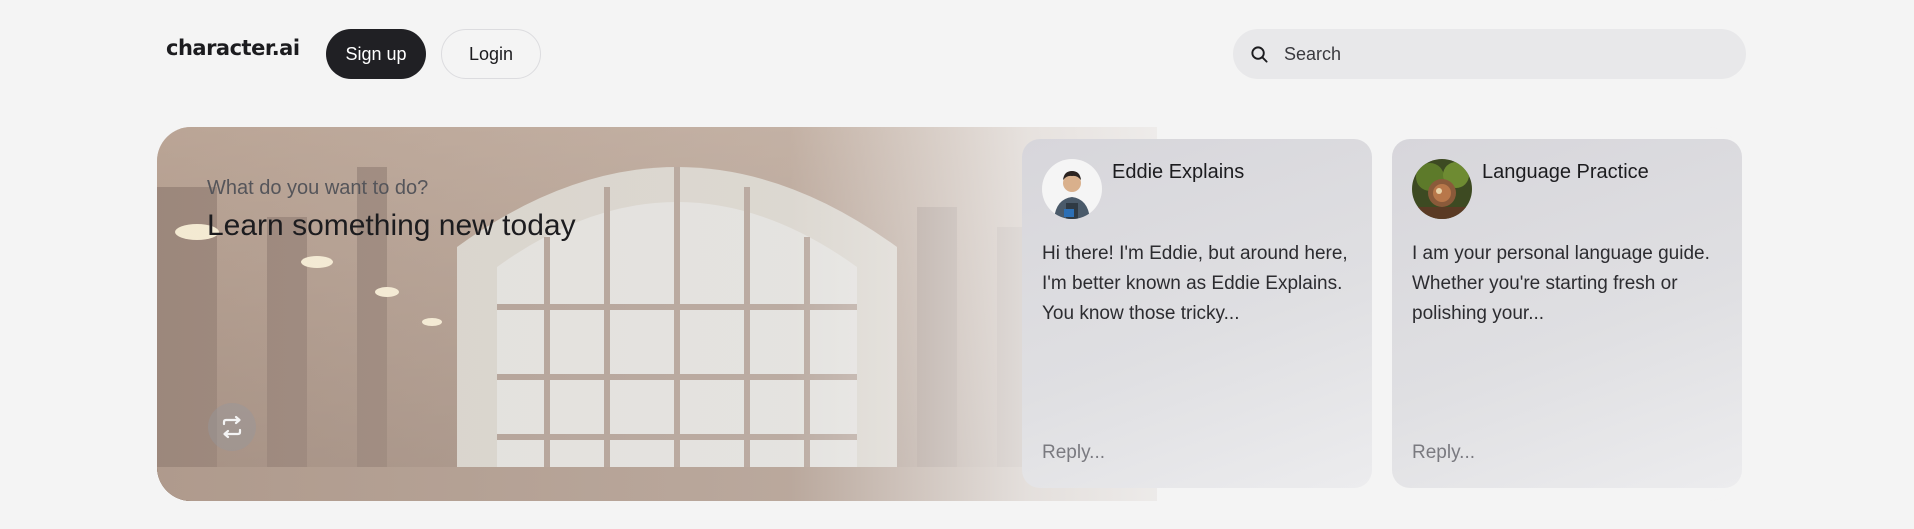  What do you see at coordinates (233, 48) in the screenshot?
I see `logo: character.ai` at bounding box center [233, 48].